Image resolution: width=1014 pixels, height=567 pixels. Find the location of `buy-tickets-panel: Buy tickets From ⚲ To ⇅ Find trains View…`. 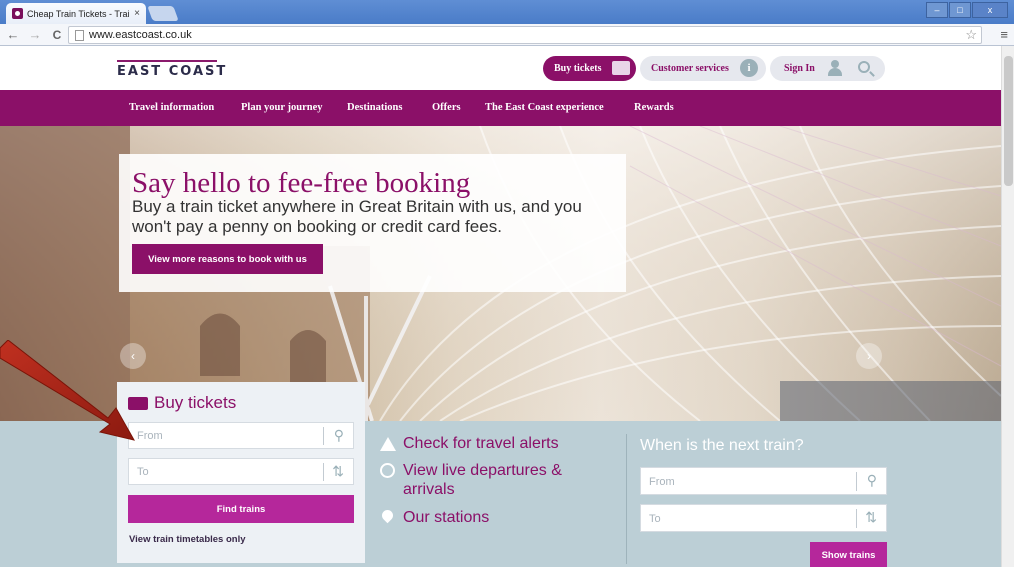

buy-tickets-panel: Buy tickets From ⚲ To ⇅ Find trains View… is located at coordinates (241, 472).